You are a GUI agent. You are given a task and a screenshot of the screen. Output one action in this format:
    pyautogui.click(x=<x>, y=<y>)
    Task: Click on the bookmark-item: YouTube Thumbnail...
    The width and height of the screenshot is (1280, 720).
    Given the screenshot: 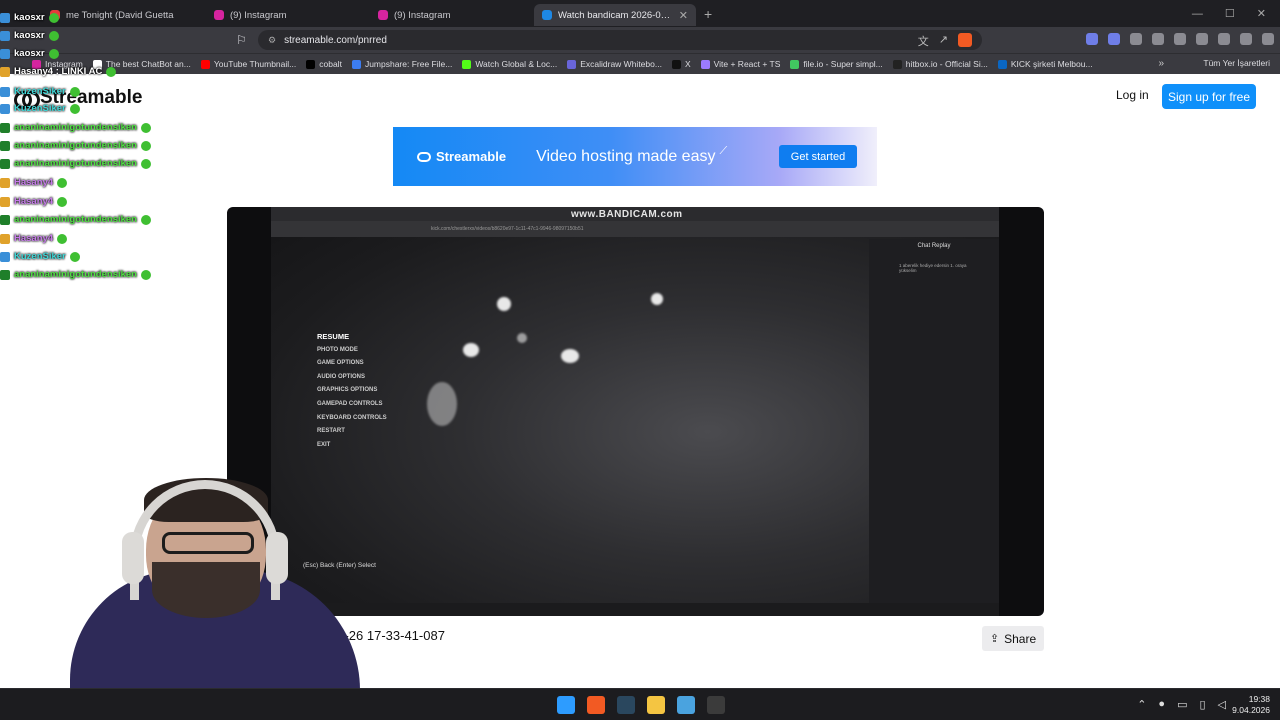 What is the action you would take?
    pyautogui.click(x=248, y=64)
    